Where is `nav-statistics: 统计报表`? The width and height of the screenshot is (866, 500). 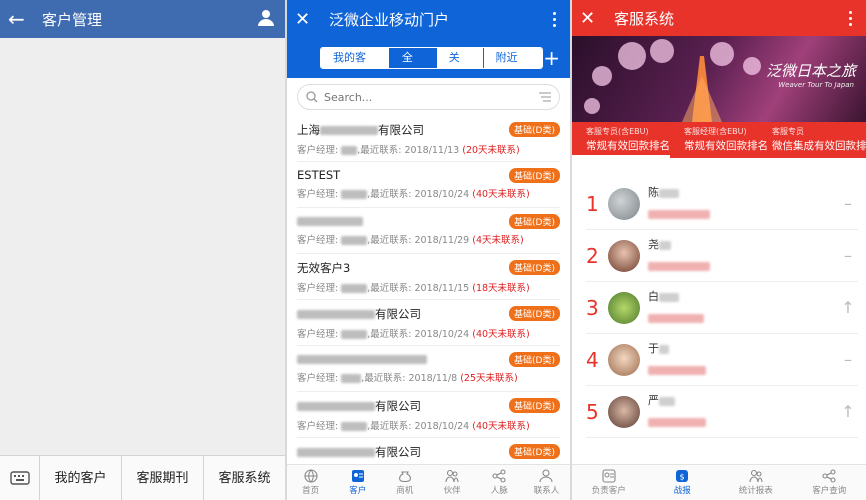 nav-statistics: 统计报表 is located at coordinates (756, 482).